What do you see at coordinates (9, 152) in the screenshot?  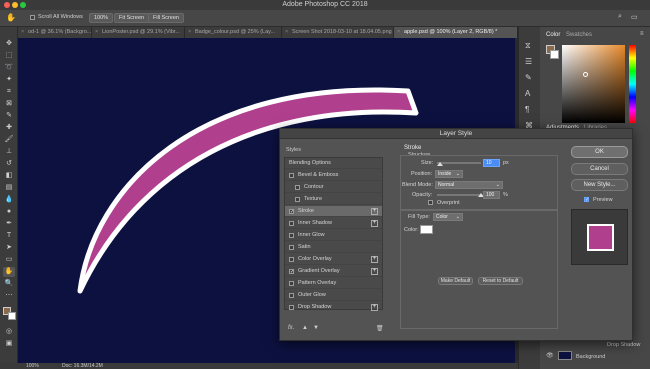 I see `clone-stamp-tool-icon: ⊥` at bounding box center [9, 152].